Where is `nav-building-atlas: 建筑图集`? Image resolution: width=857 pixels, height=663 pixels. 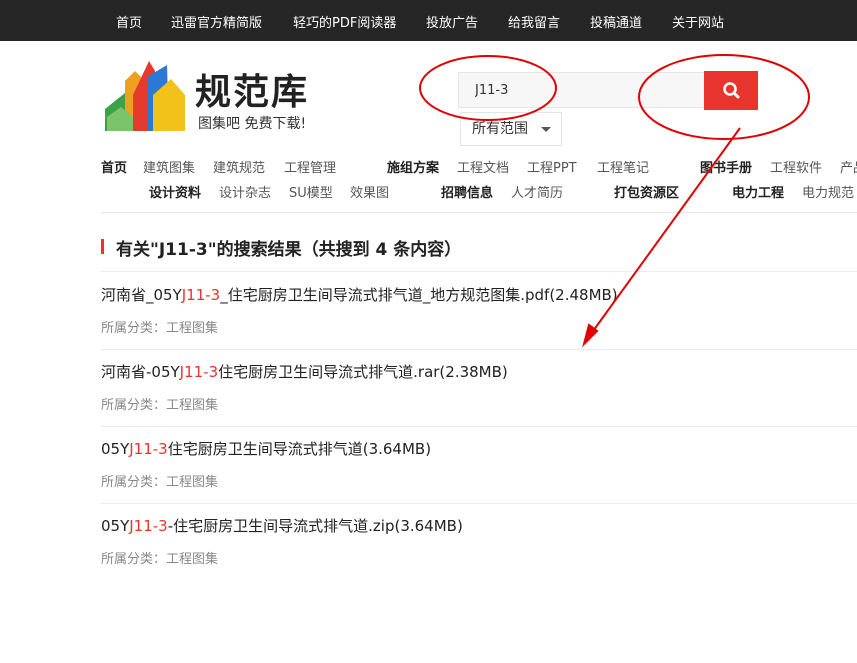 nav-building-atlas: 建筑图集 is located at coordinates (169, 166).